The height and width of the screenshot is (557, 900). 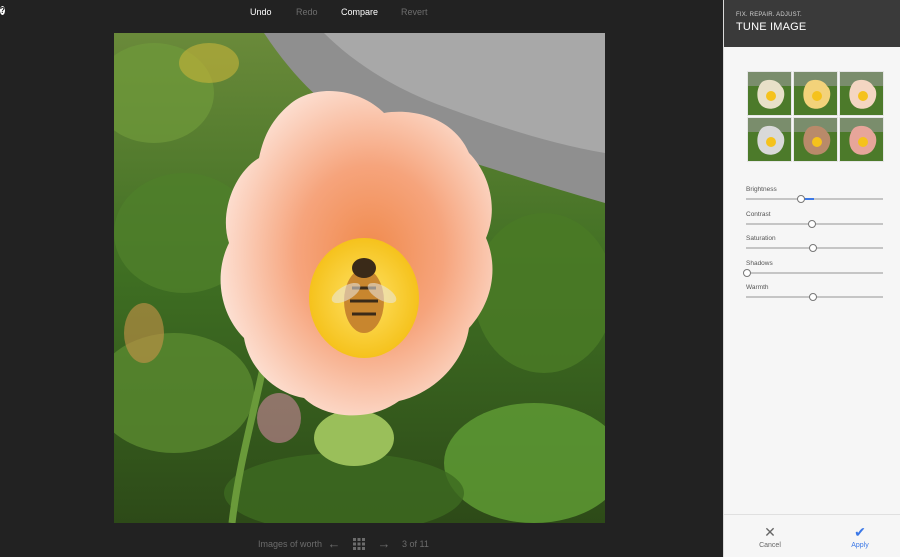 What do you see at coordinates (860, 532) in the screenshot?
I see `checkmark-icon: ✔` at bounding box center [860, 532].